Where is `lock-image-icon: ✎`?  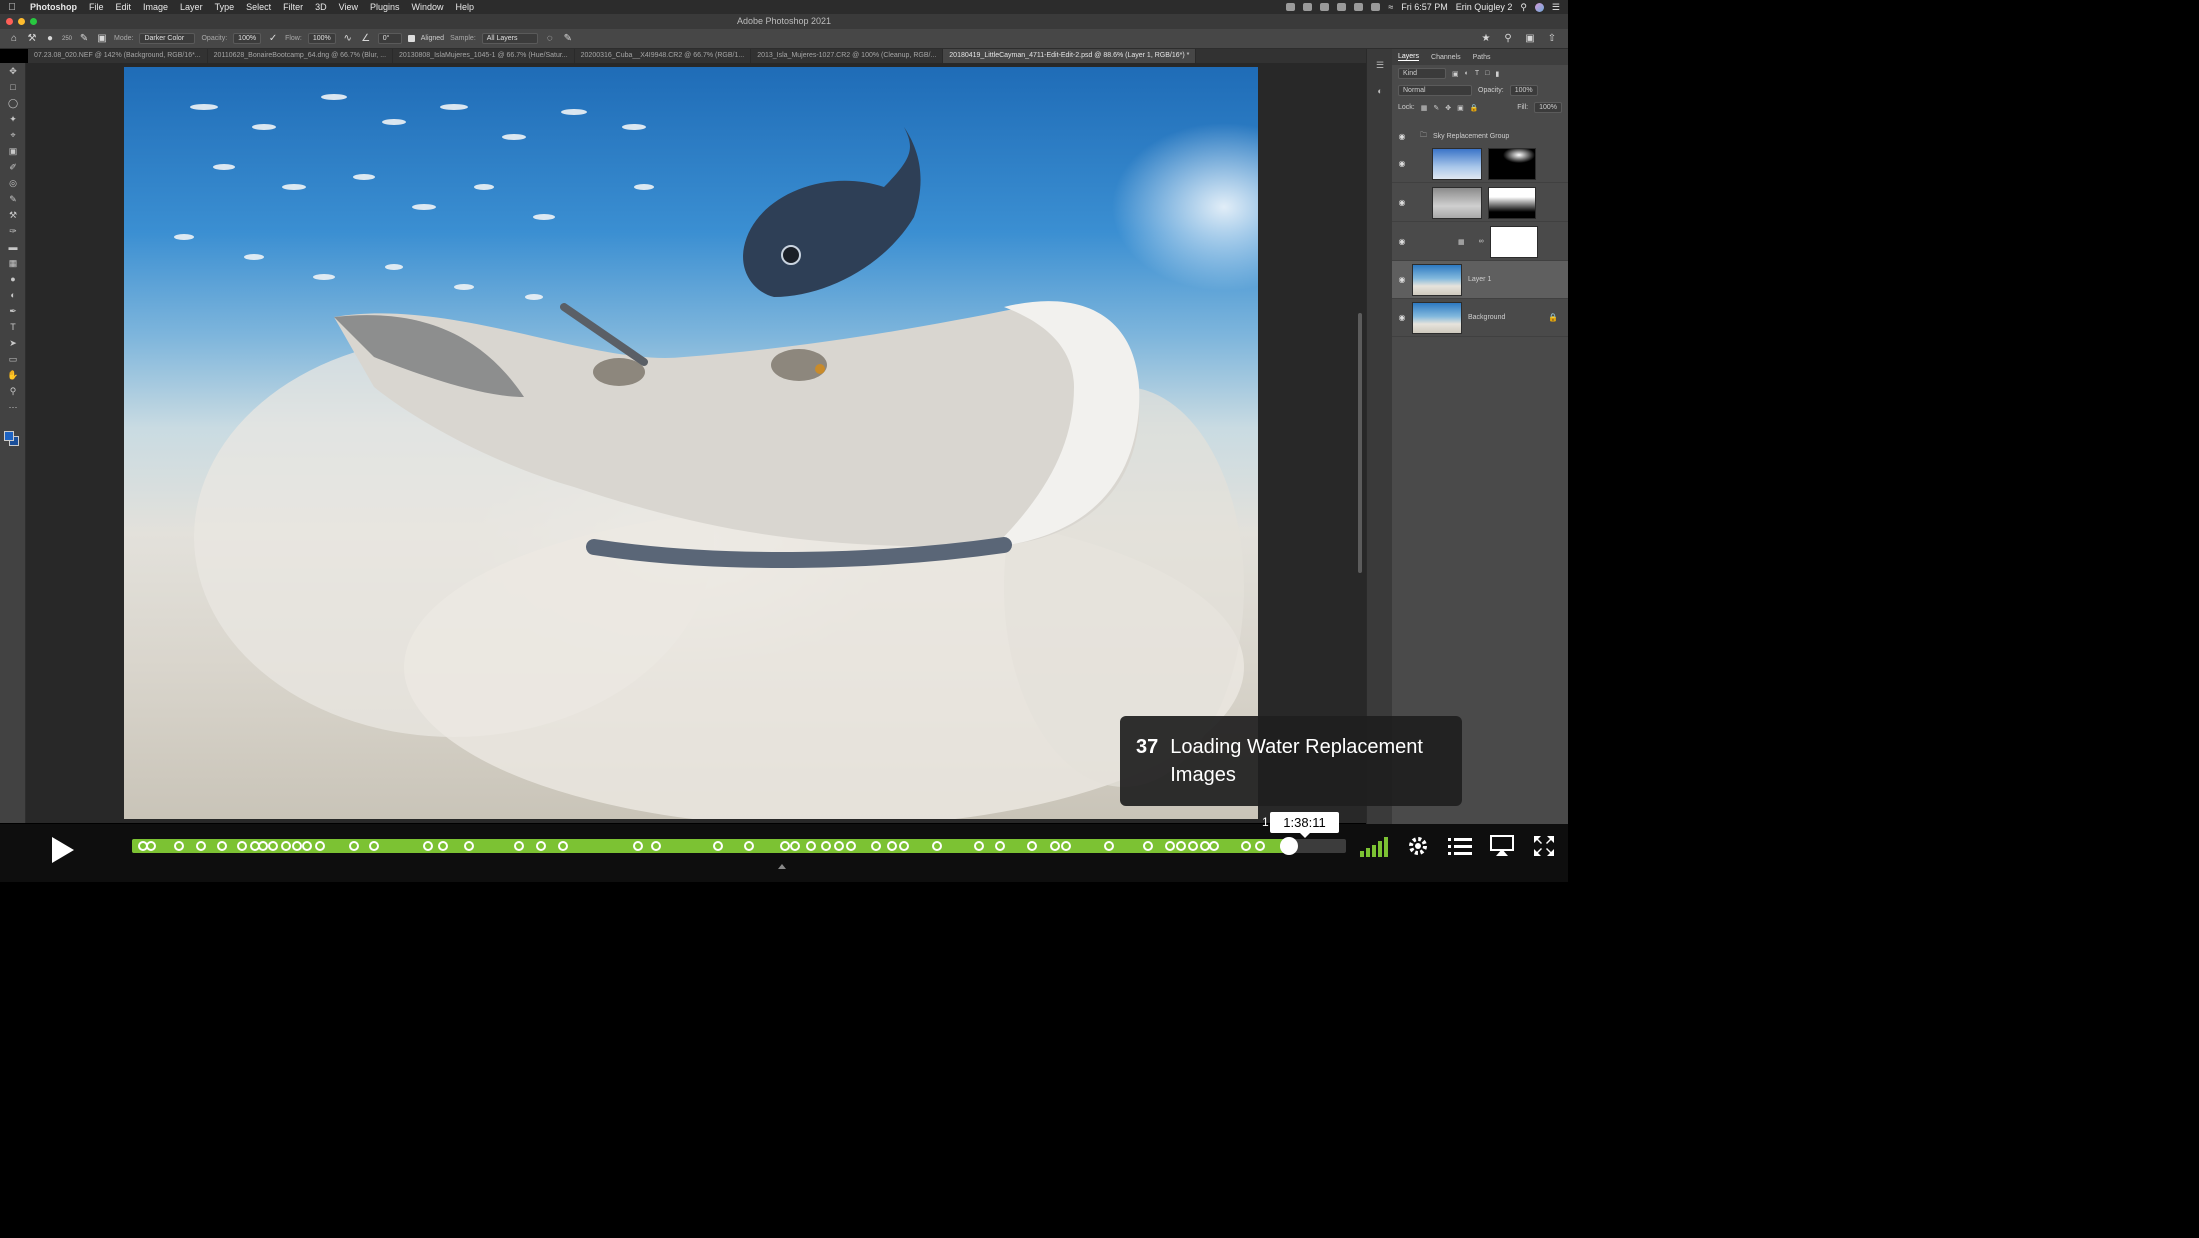
lock-image-icon: ✎ is located at coordinates (1436, 108).